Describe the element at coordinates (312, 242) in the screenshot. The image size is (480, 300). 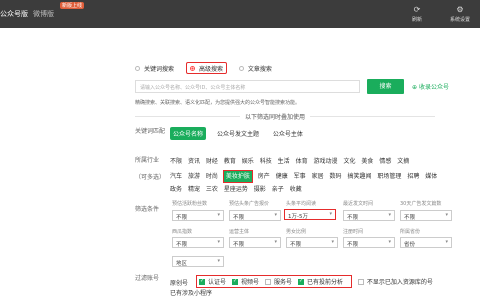
I see `gender-ratio-dropdown: 不限 ▾` at that location.